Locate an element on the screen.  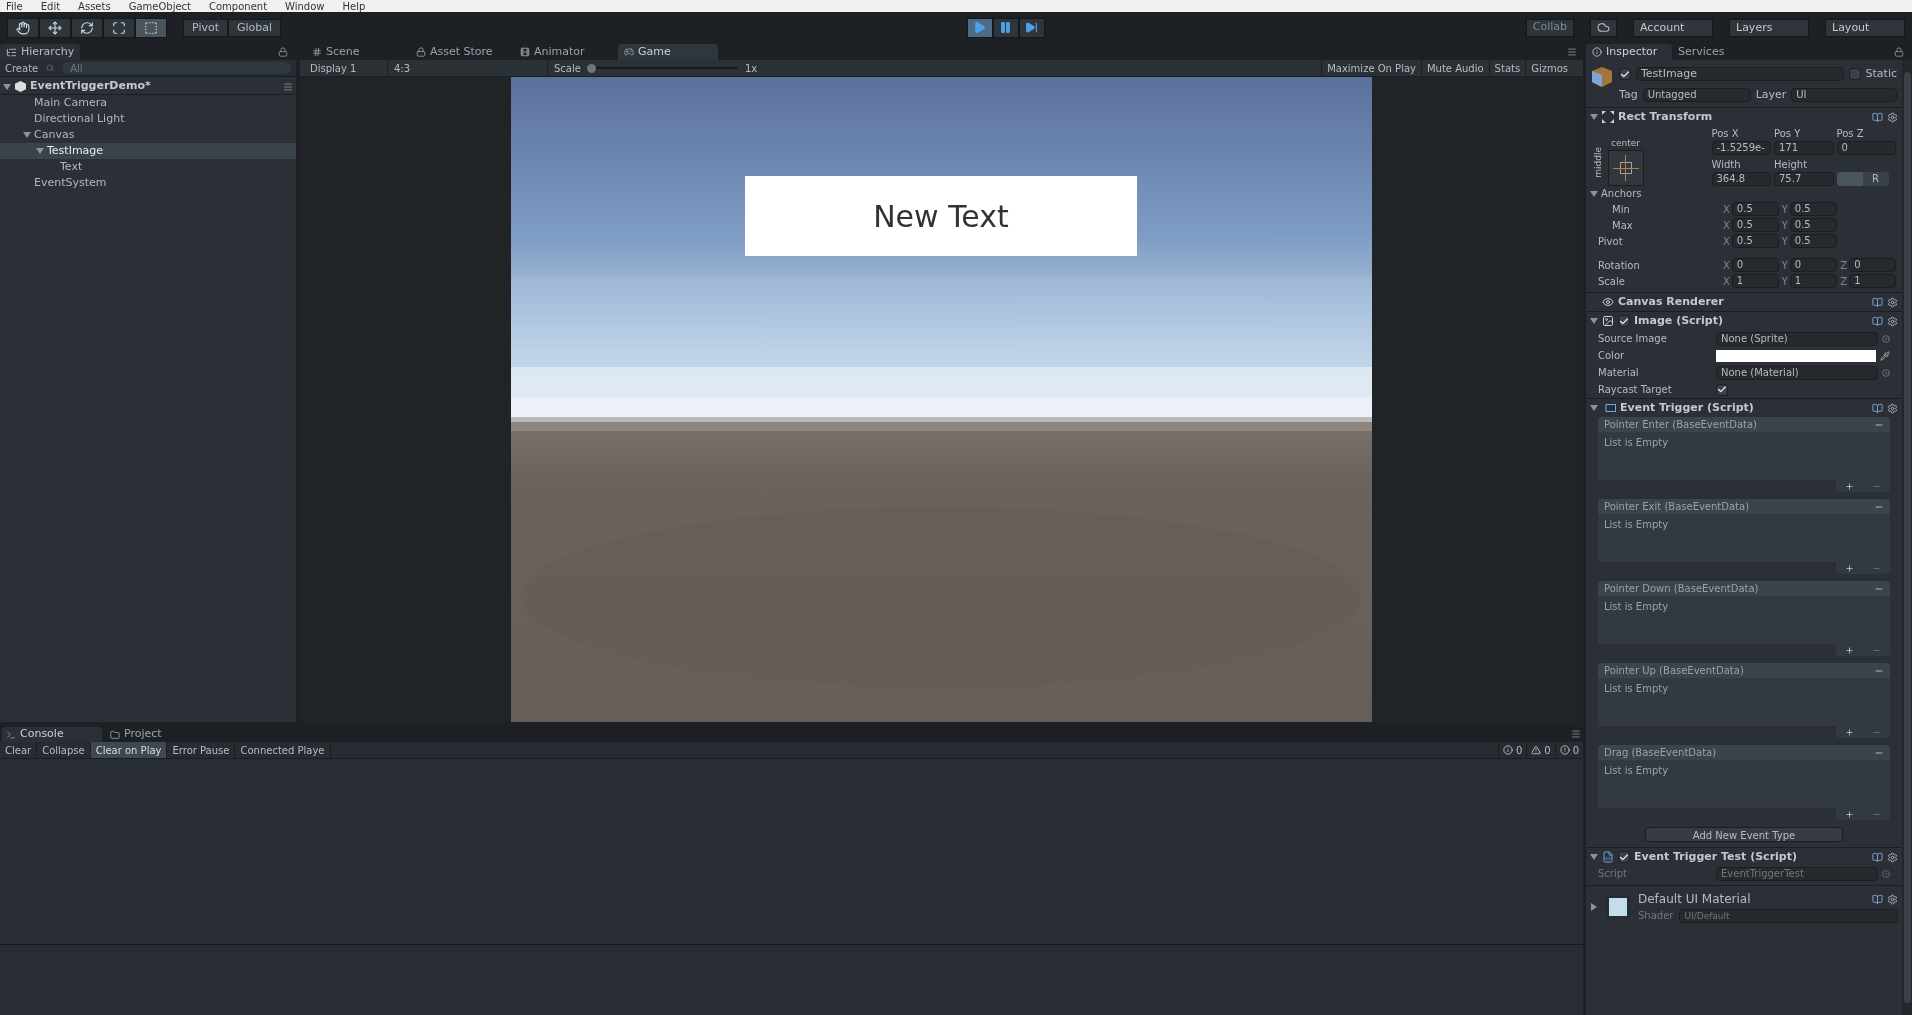
inspector-tab: Inspector is located at coordinates (1629, 52).